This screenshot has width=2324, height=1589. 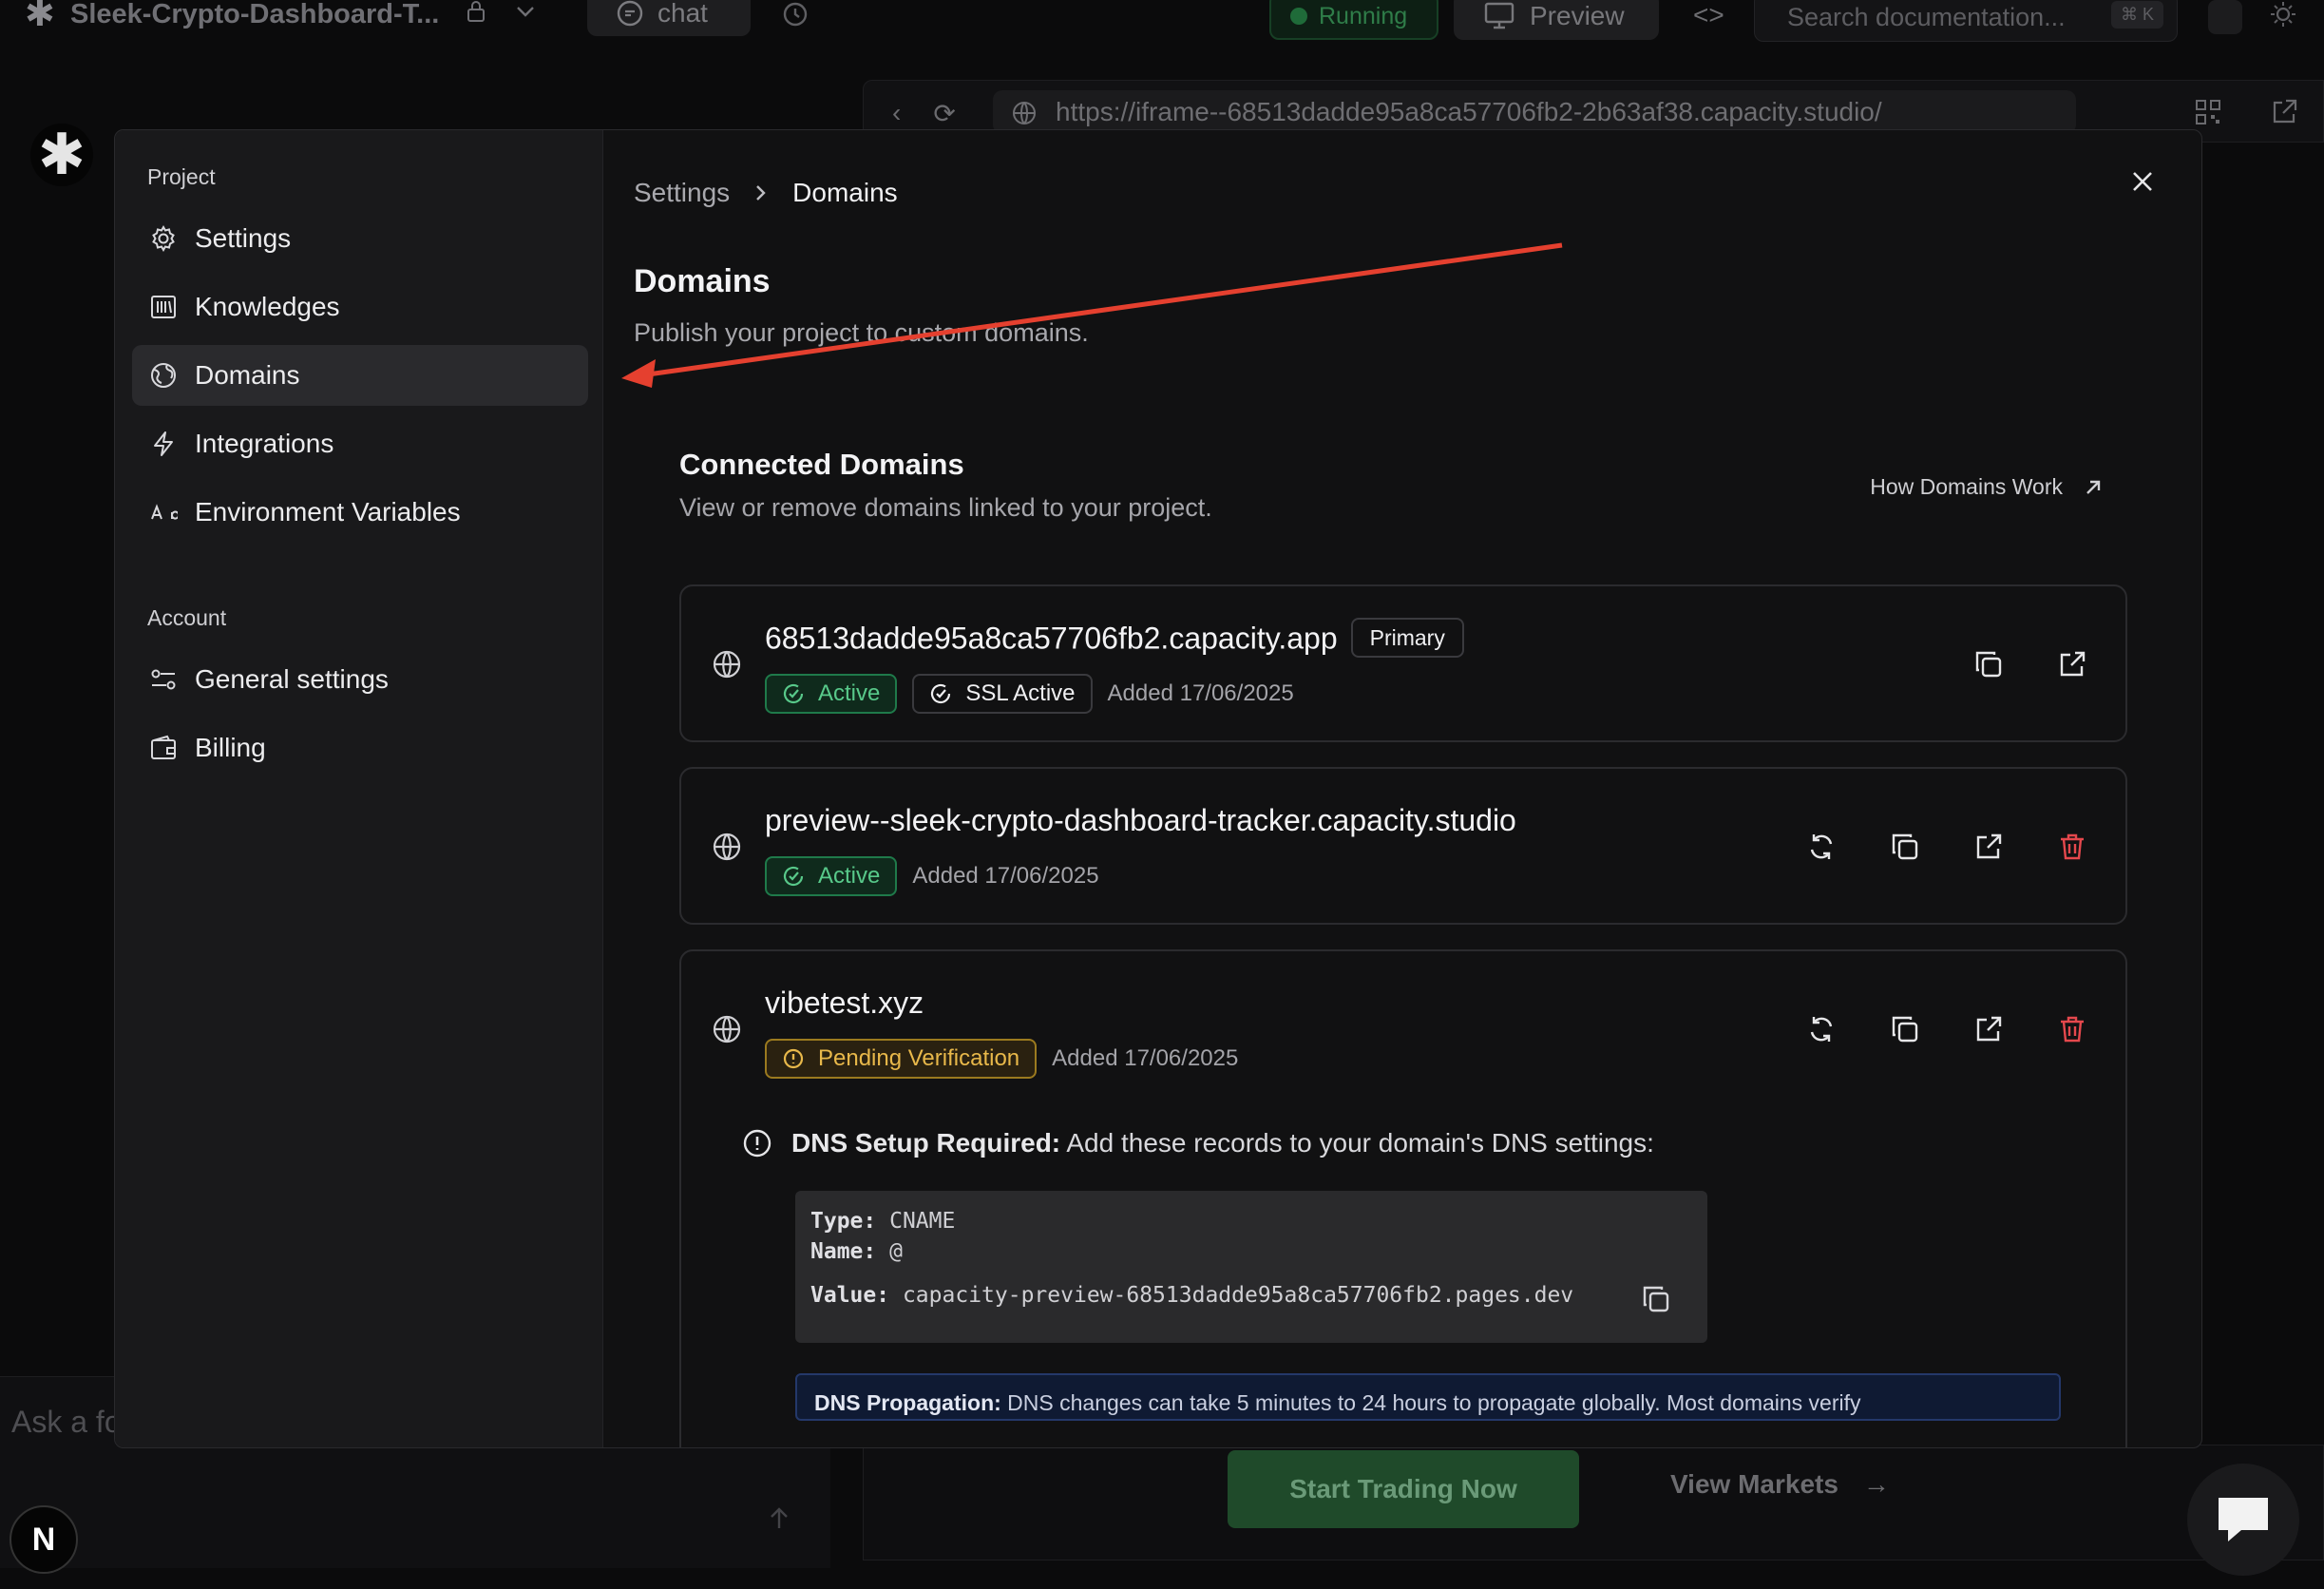 What do you see at coordinates (2093, 487) in the screenshot?
I see `arrow-up-right-icon` at bounding box center [2093, 487].